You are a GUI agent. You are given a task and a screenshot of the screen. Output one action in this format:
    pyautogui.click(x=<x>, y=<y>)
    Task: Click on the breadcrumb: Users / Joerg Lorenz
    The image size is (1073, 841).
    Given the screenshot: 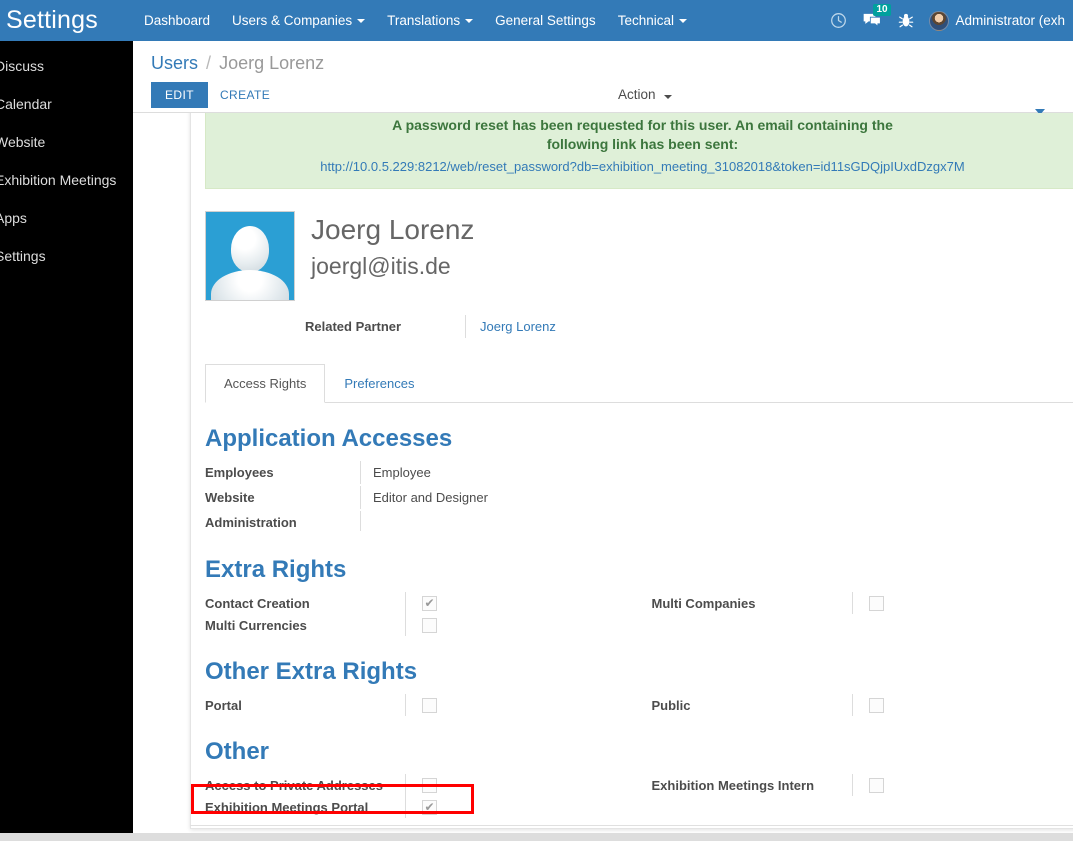 What is the action you would take?
    pyautogui.click(x=612, y=63)
    